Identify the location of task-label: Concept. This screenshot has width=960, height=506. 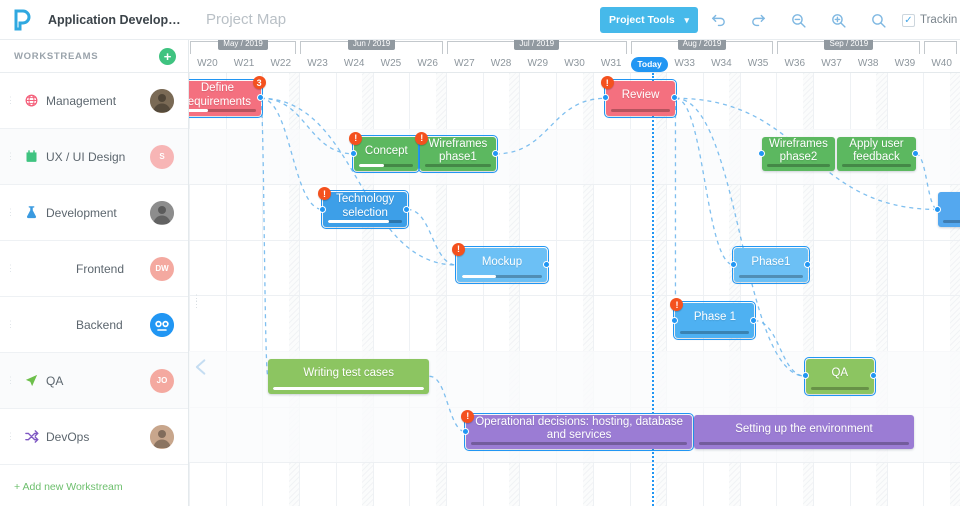
(386, 150).